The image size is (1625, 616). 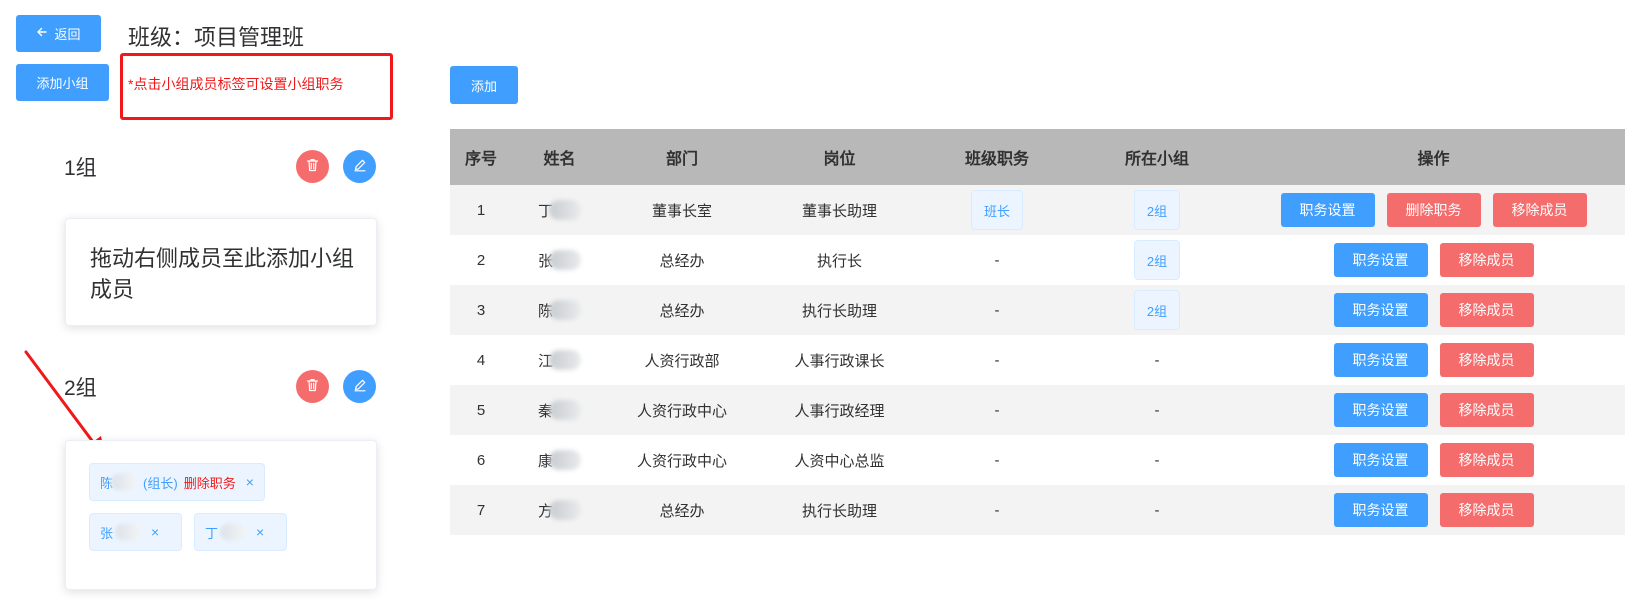 I want to click on column-header: 所在小组, so click(x=1157, y=157).